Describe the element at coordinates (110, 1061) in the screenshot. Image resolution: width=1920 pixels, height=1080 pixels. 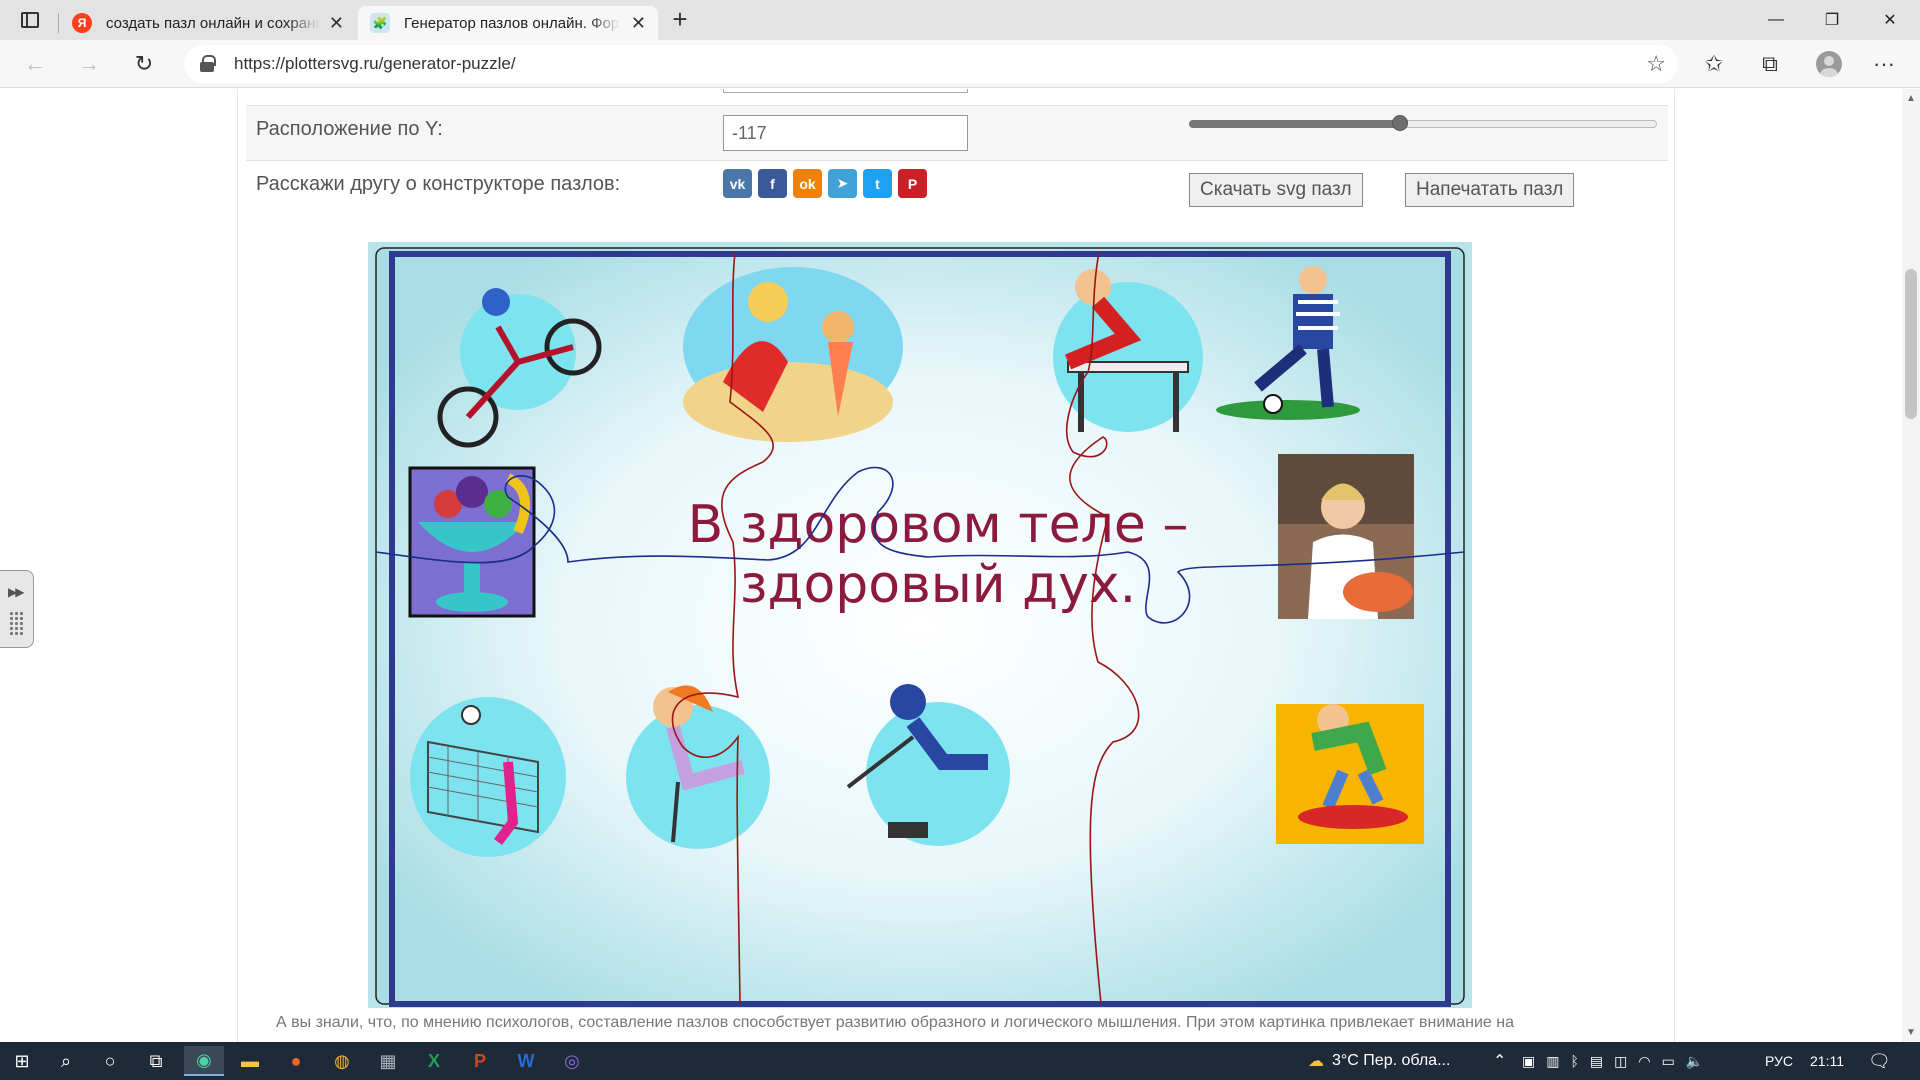
I see `cortana-icon: ○` at that location.